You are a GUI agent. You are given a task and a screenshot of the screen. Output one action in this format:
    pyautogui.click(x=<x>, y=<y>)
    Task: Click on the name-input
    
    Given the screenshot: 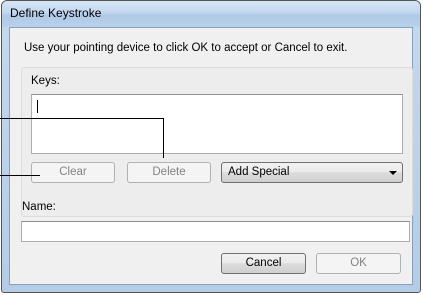 What is the action you would take?
    pyautogui.click(x=215, y=231)
    